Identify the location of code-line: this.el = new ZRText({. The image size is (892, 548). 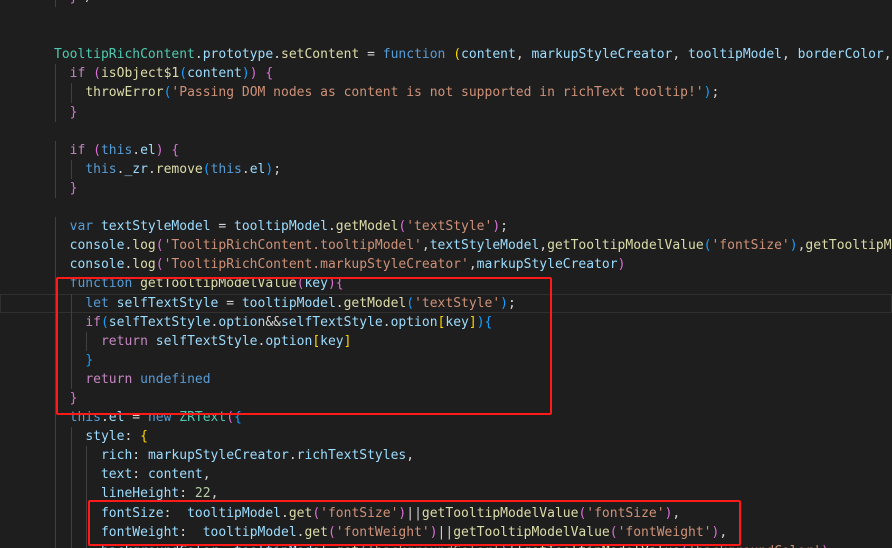
(446, 418).